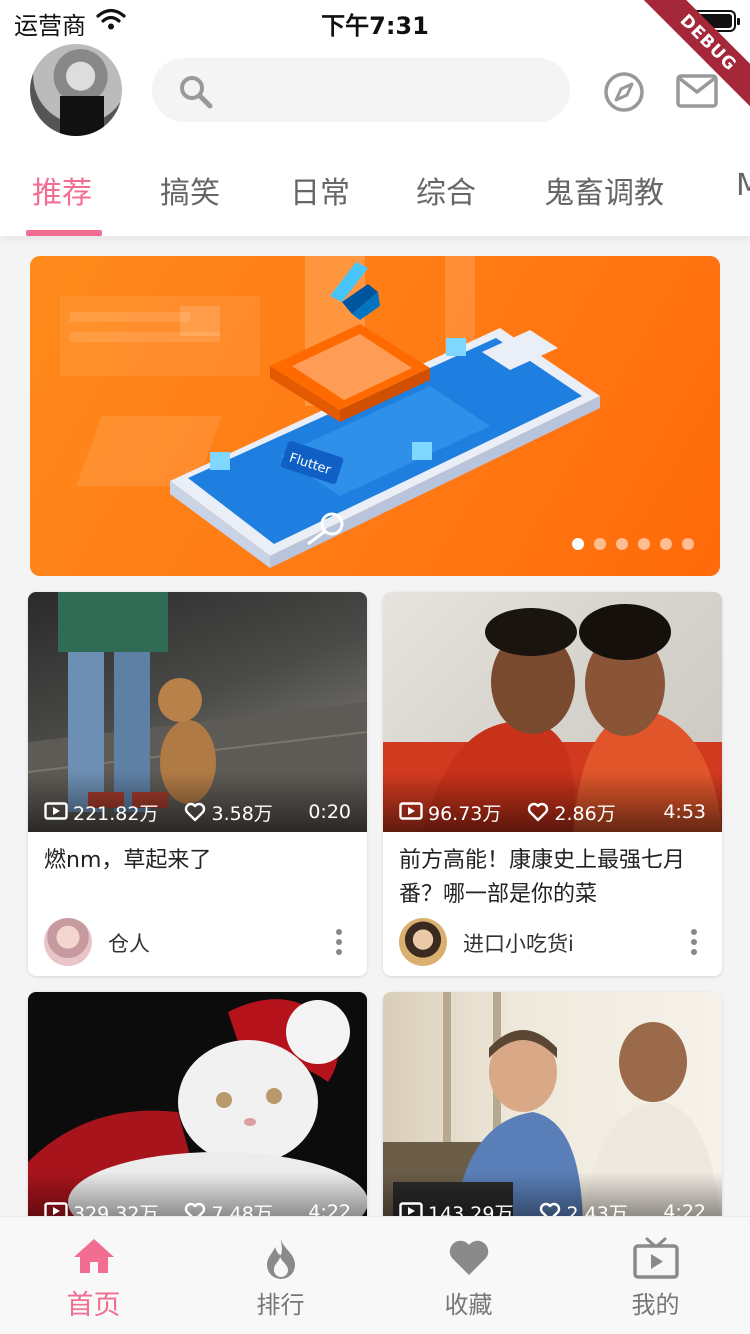 This screenshot has width=750, height=1334. Describe the element at coordinates (375, 198) in the screenshot. I see `category-tabs: 推荐 搞笑 日常 综合 鬼畜调教 M` at that location.